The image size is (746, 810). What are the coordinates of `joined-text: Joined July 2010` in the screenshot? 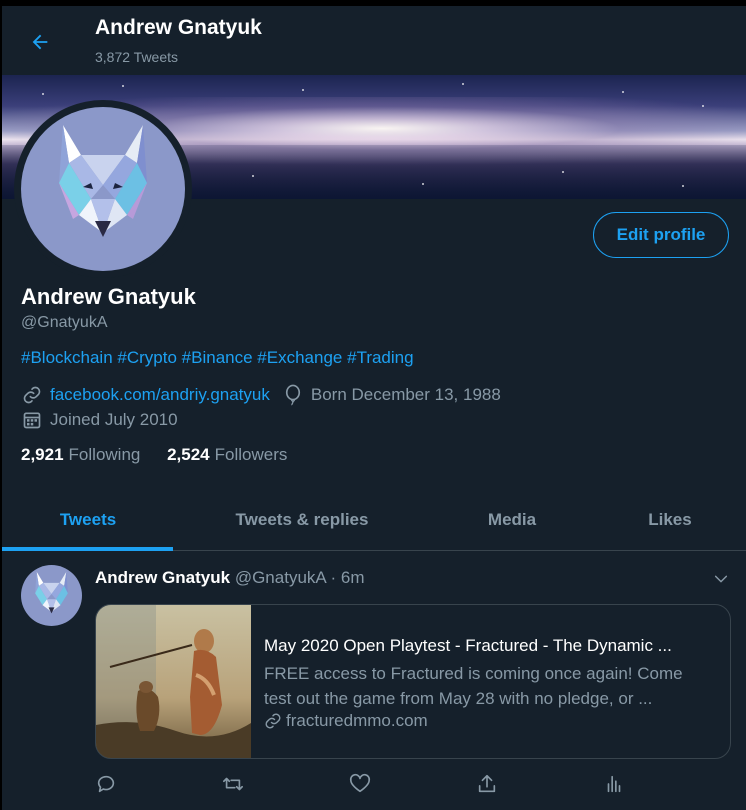 It's located at (114, 419).